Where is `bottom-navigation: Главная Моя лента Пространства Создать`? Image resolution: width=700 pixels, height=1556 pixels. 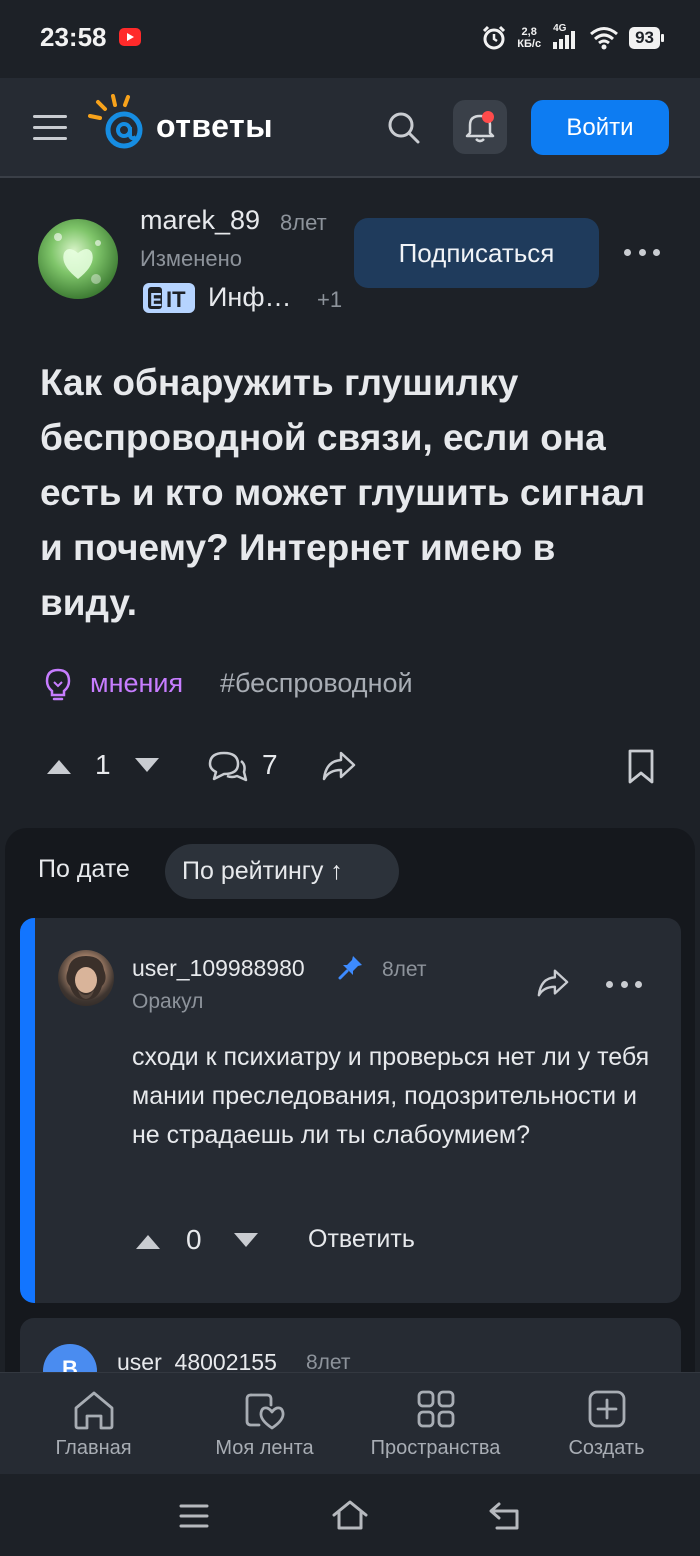
bottom-navigation: Главная Моя лента Пространства Создать is located at coordinates (350, 1423).